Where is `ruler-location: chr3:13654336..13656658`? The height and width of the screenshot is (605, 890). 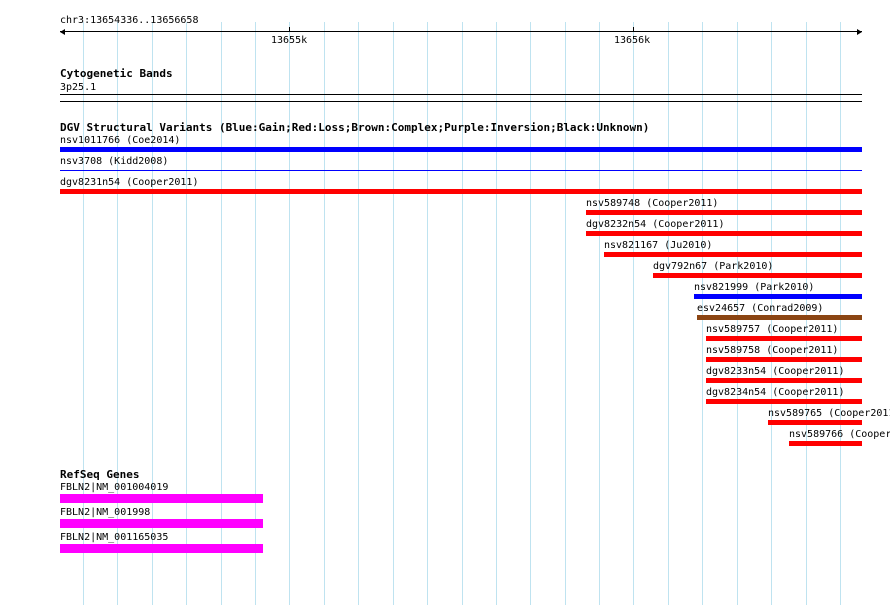
ruler-location: chr3:13654336..13656658 is located at coordinates (129, 20).